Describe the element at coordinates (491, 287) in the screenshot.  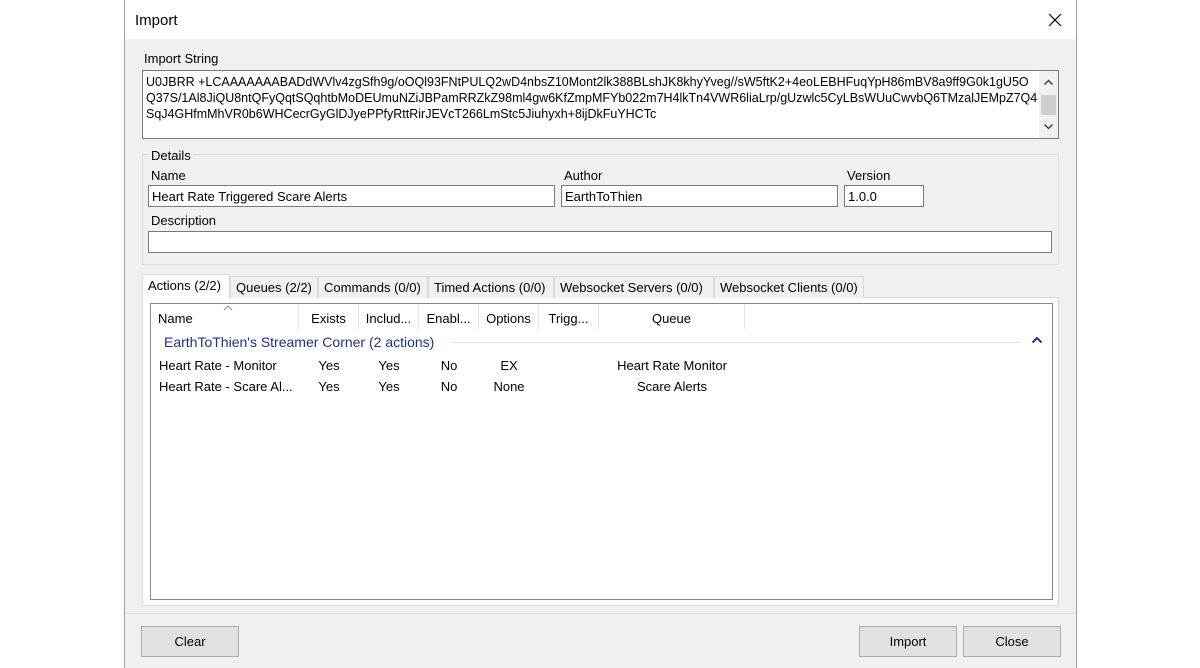
I see `tab-timed-actions: Timed Actions (0/0)` at that location.